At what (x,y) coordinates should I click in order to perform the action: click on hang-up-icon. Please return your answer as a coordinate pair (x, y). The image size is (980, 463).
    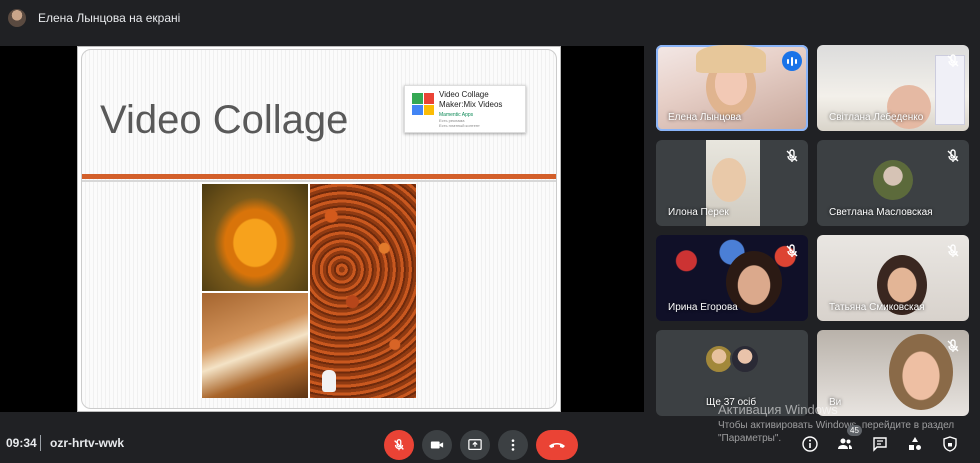
    Looking at the image, I should click on (557, 445).